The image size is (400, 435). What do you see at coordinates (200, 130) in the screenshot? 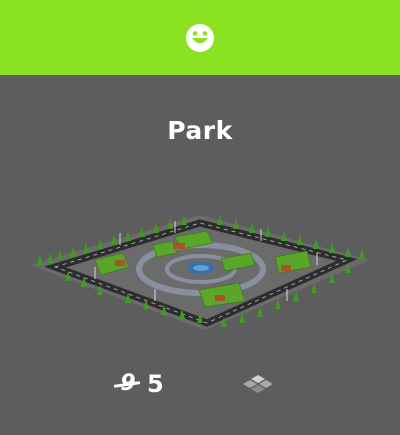
I see `building-name: Park` at bounding box center [200, 130].